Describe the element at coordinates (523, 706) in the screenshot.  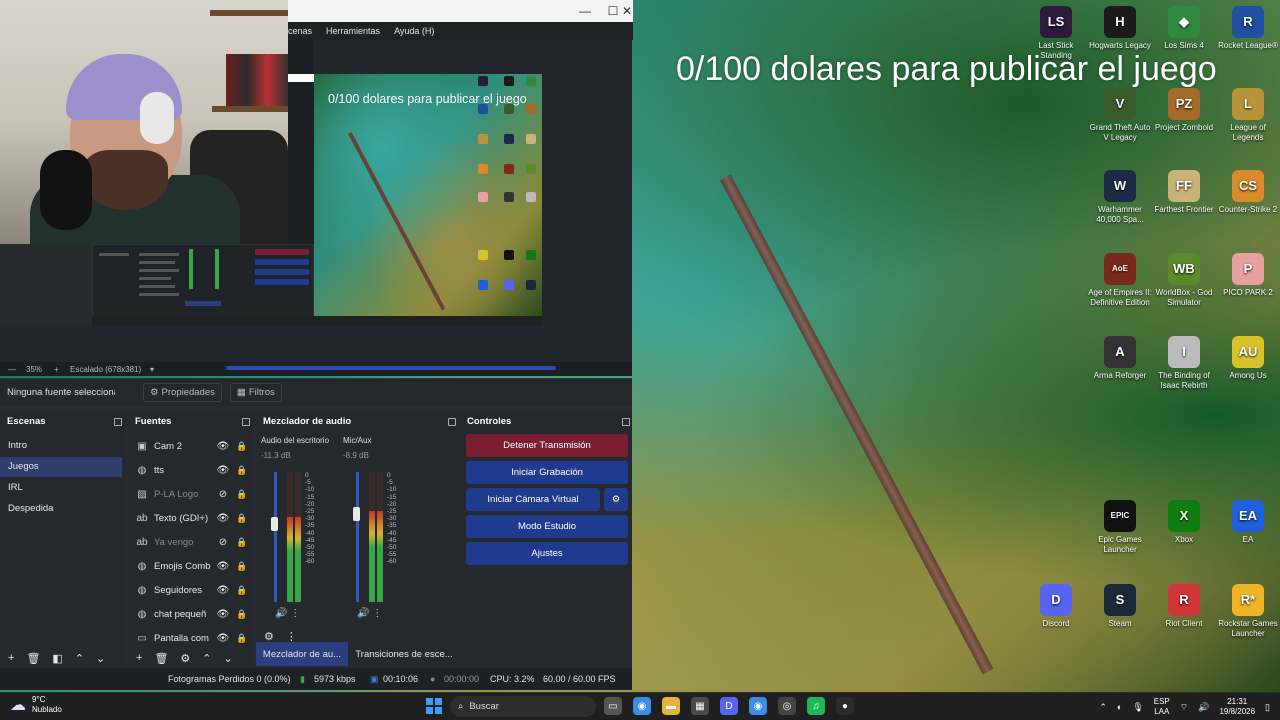
I see `taskbar-search: ⌕ Buscar` at that location.